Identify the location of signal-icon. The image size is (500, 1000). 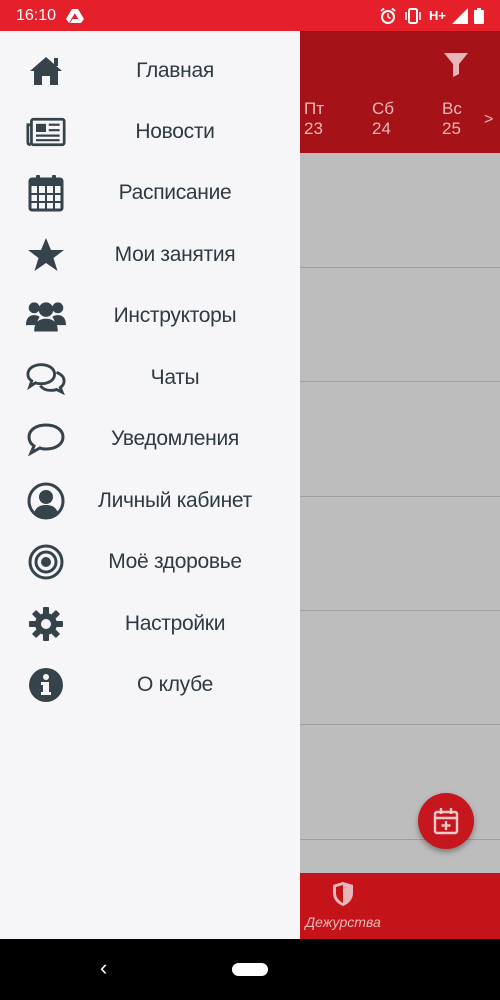
(460, 15).